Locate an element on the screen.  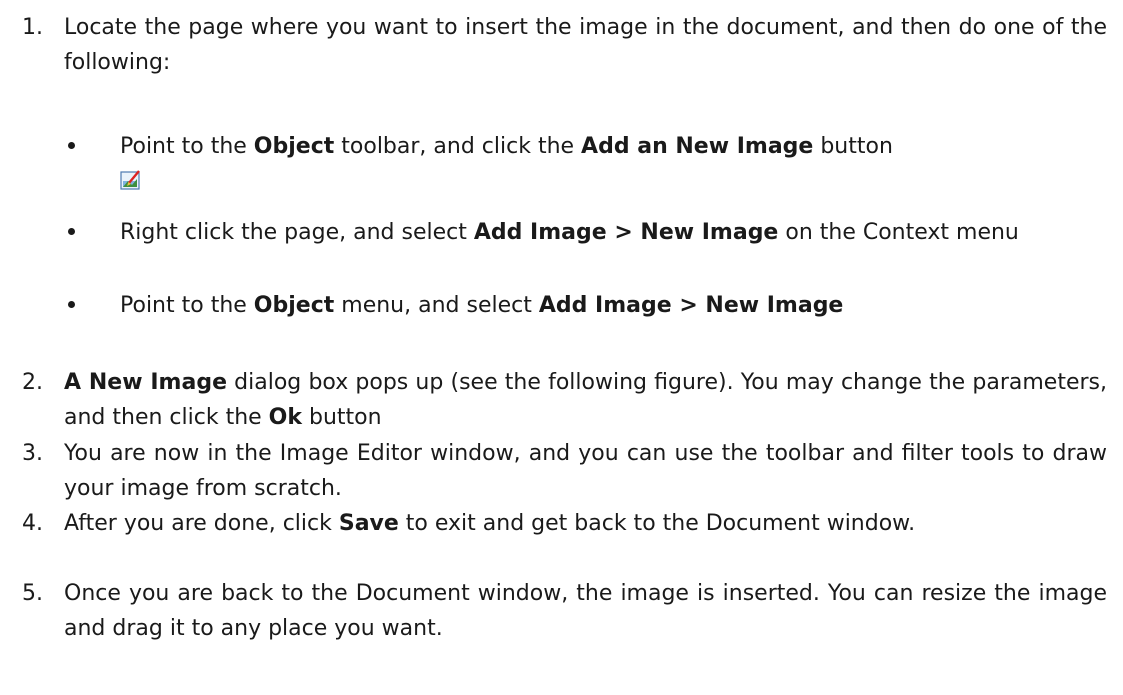
step-number: 1. is located at coordinates (32, 27).